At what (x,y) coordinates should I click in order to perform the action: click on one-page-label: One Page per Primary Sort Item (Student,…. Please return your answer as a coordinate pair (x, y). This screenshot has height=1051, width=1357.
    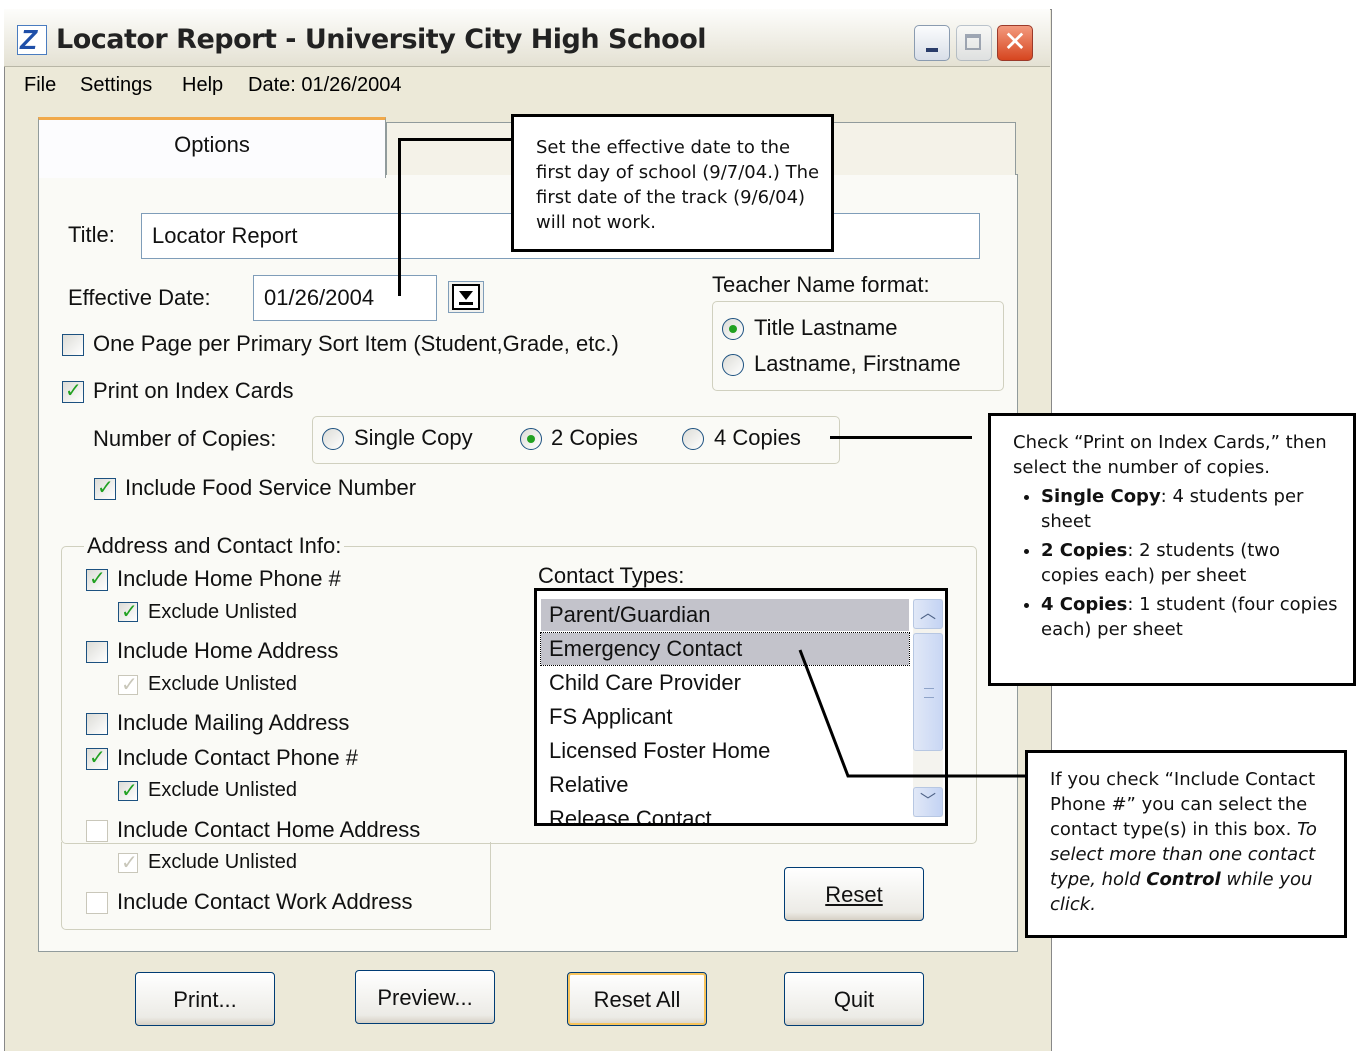
    Looking at the image, I should click on (356, 343).